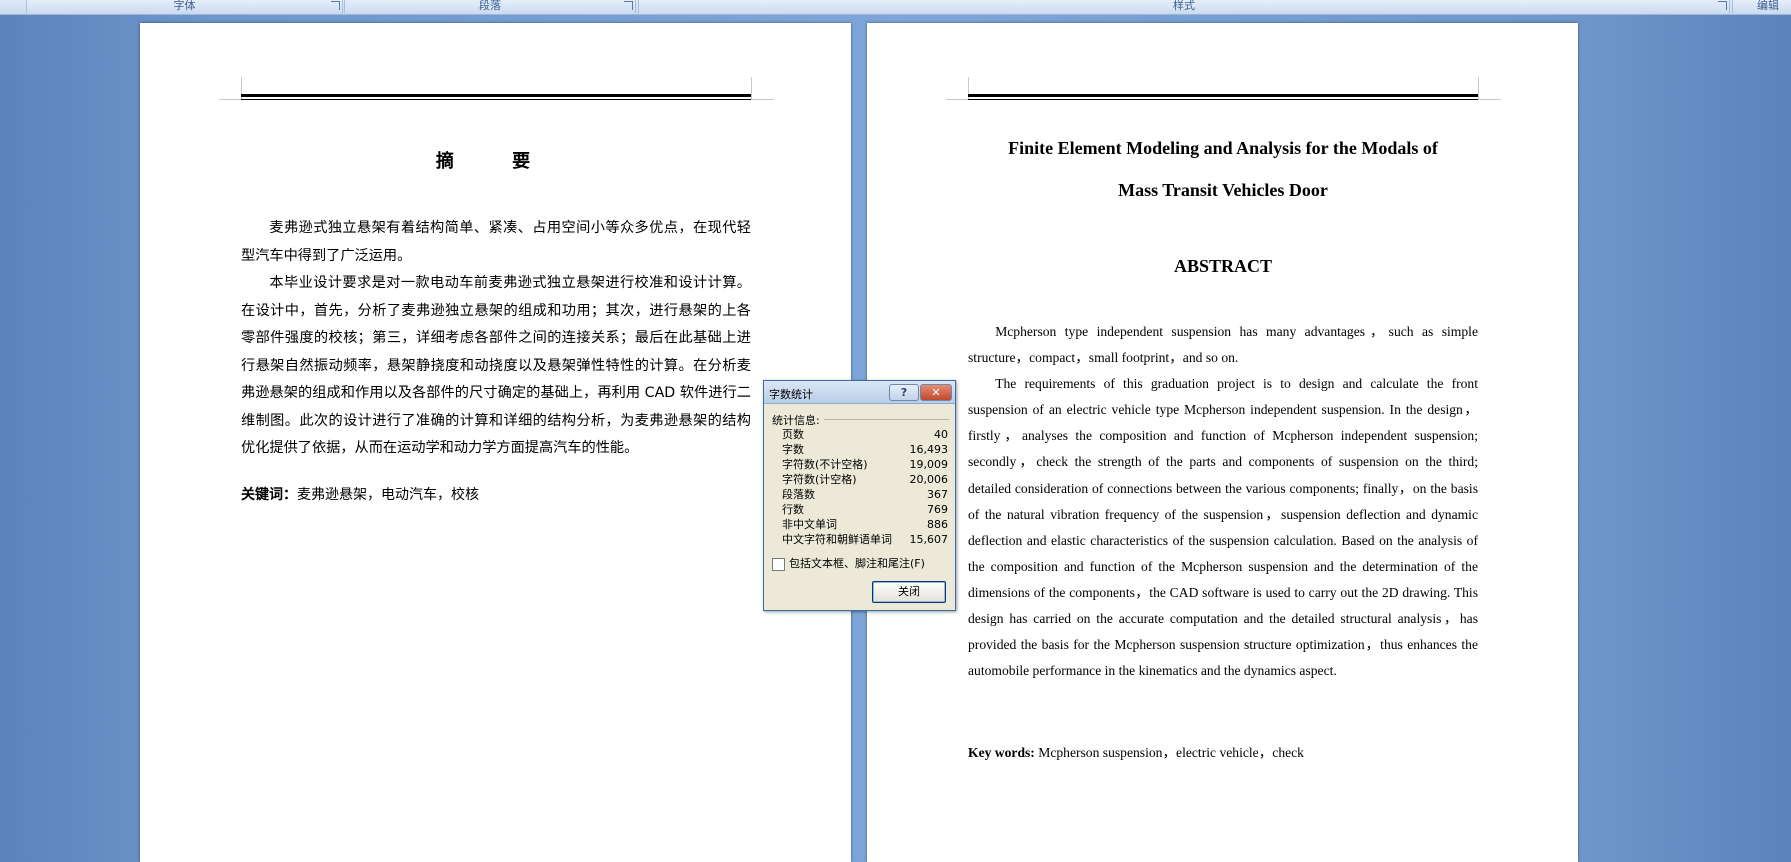  I want to click on keywords-line: 关键词：麦弗逊悬架，电动汽车，校核, so click(360, 494).